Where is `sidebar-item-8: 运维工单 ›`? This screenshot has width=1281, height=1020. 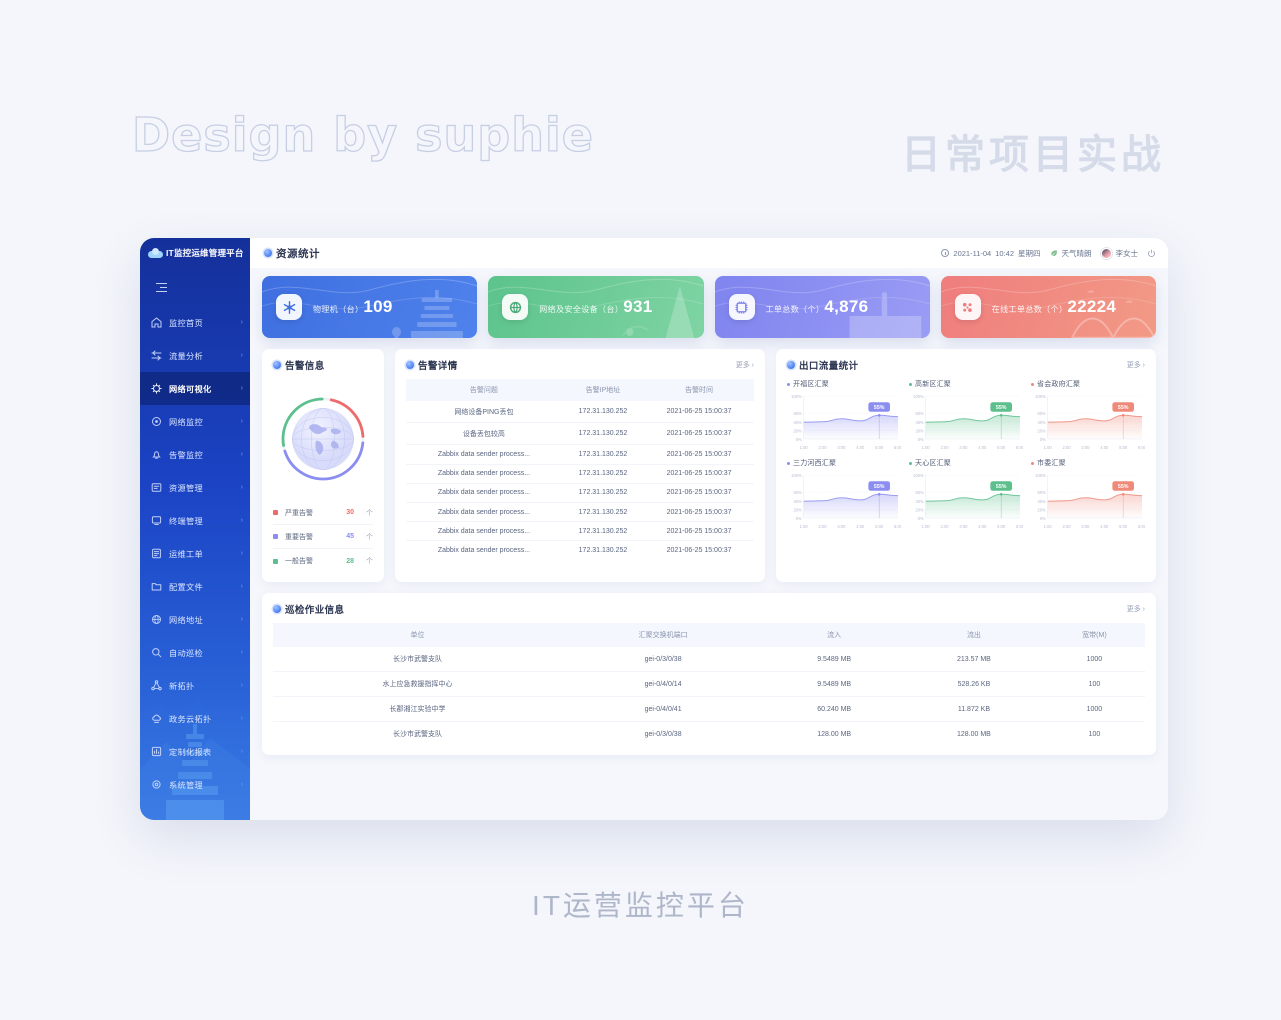 sidebar-item-8: 运维工单 › is located at coordinates (195, 553).